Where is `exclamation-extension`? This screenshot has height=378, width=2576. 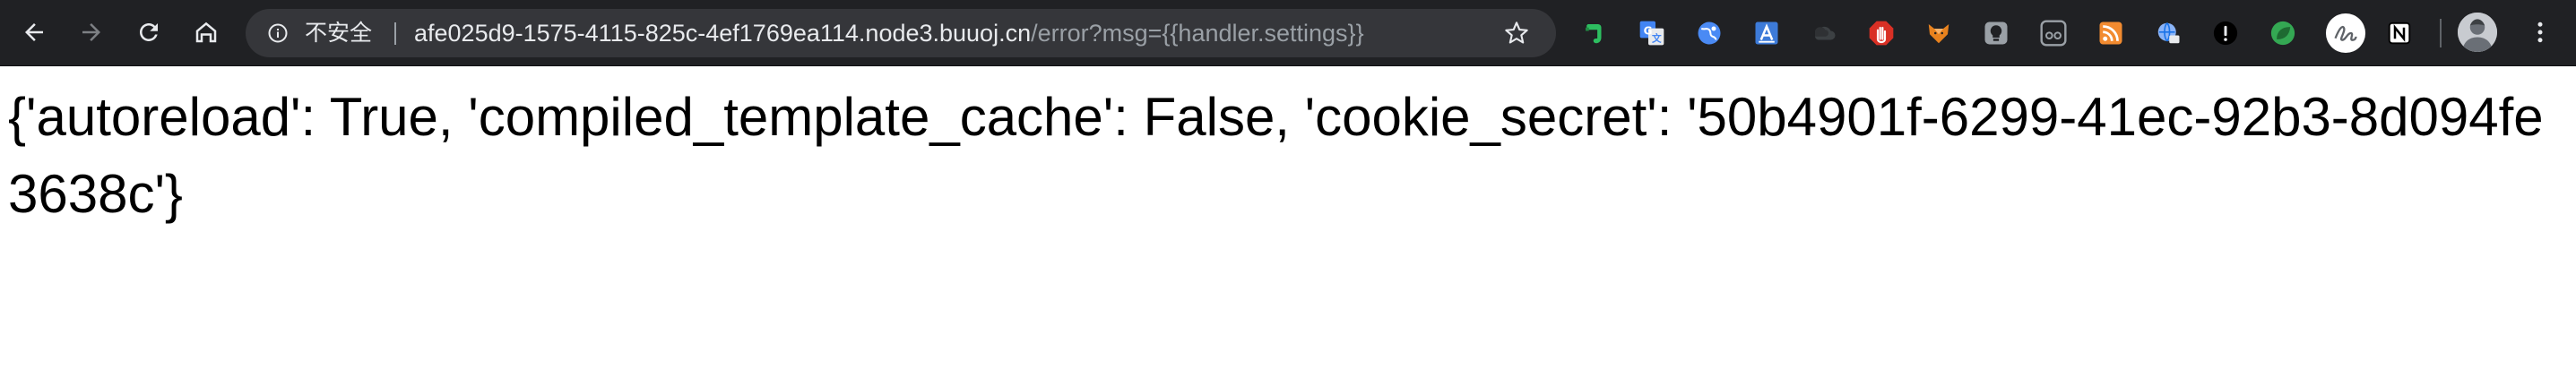 exclamation-extension is located at coordinates (2225, 33).